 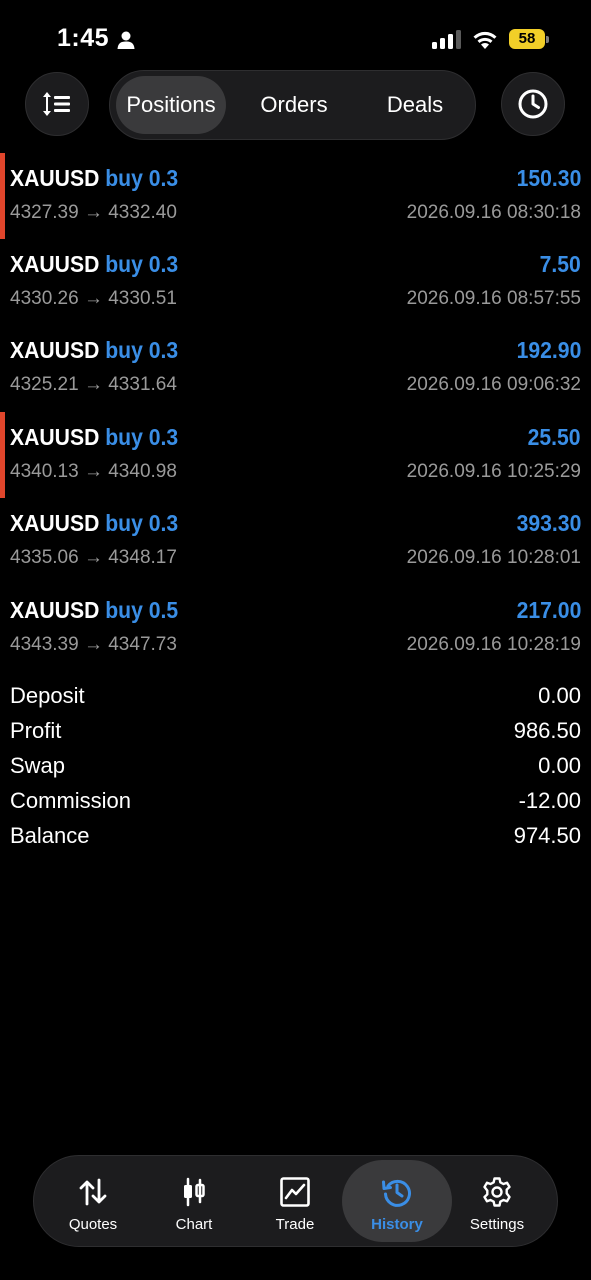 I want to click on summary-value: -12.00, so click(x=549, y=800).